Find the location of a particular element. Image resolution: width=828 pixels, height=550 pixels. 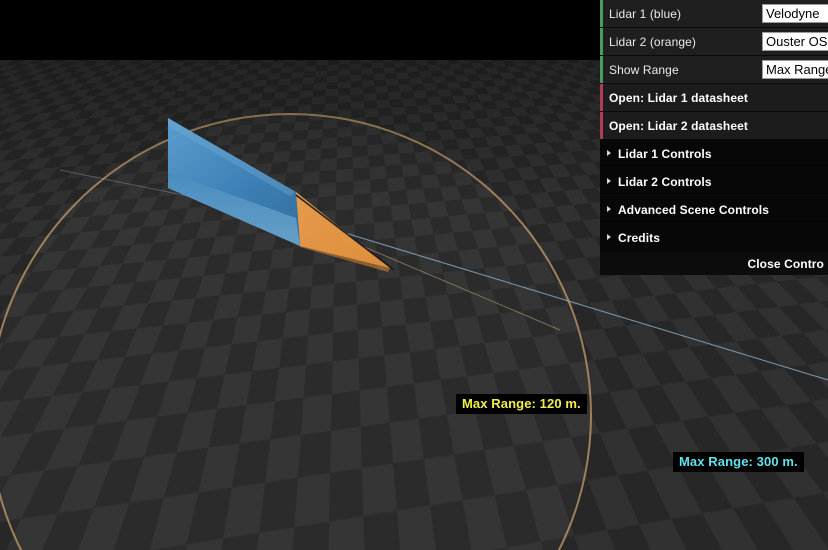

open-lidar1-datasheet-label: Open: Lidar 1 datasheet is located at coordinates (678, 97).